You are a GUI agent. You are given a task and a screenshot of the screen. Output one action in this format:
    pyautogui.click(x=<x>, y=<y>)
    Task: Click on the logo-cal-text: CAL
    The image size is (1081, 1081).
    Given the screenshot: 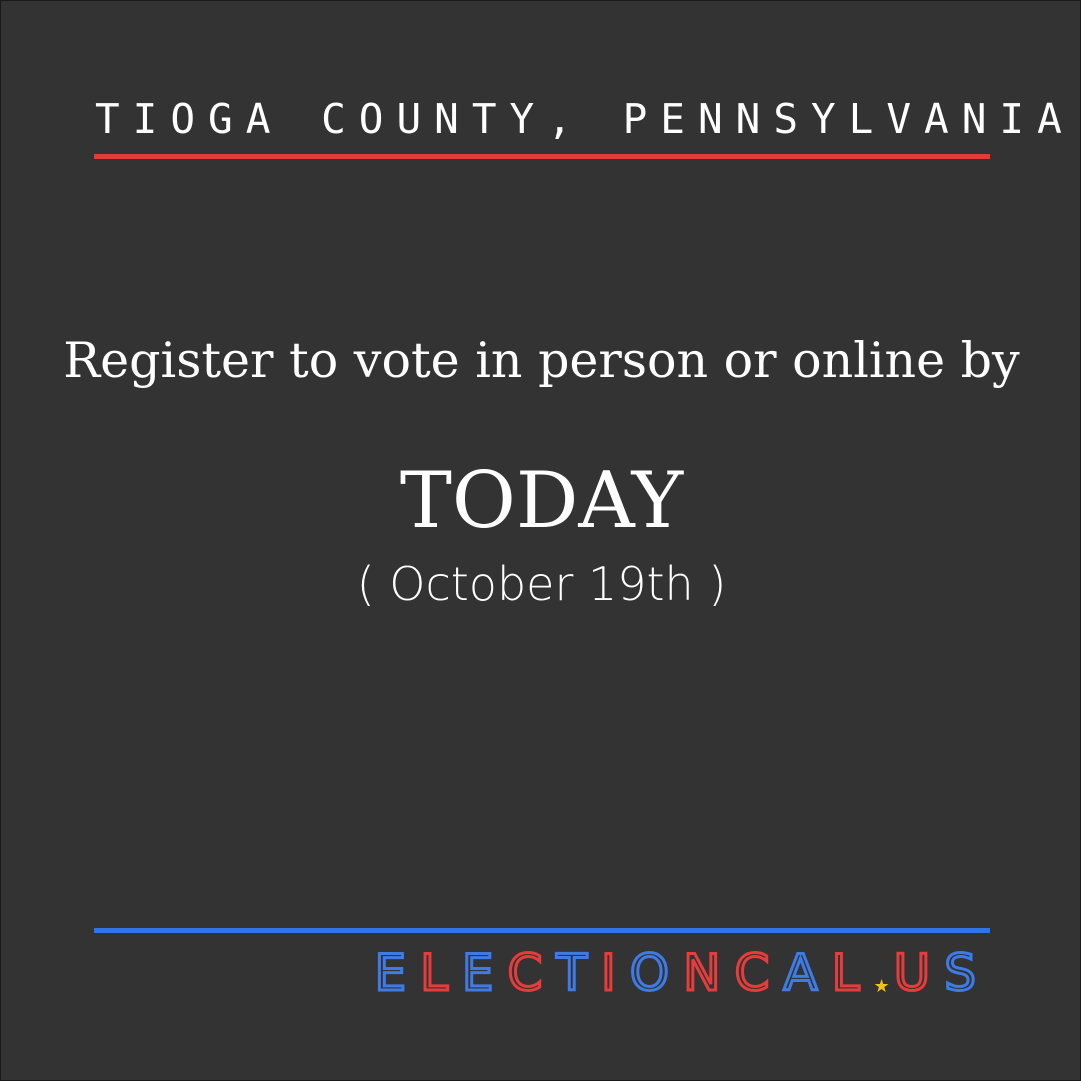 What is the action you would take?
    pyautogui.click(x=803, y=973)
    